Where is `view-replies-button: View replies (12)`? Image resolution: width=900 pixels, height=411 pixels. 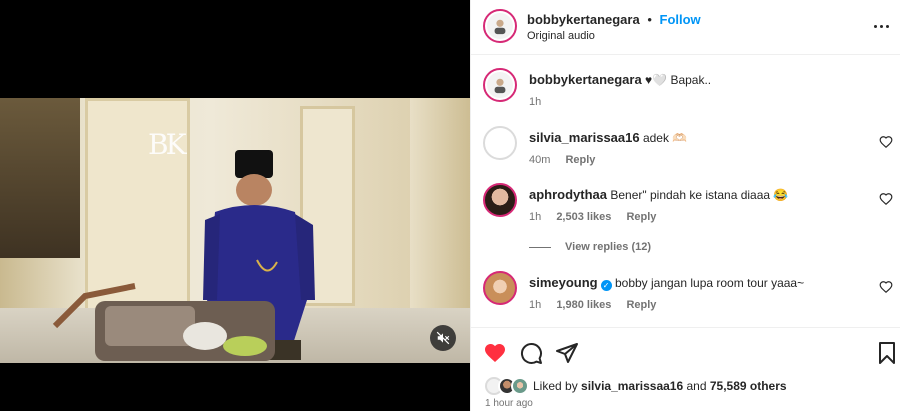
view-replies-button: View replies (12) is located at coordinates (590, 247).